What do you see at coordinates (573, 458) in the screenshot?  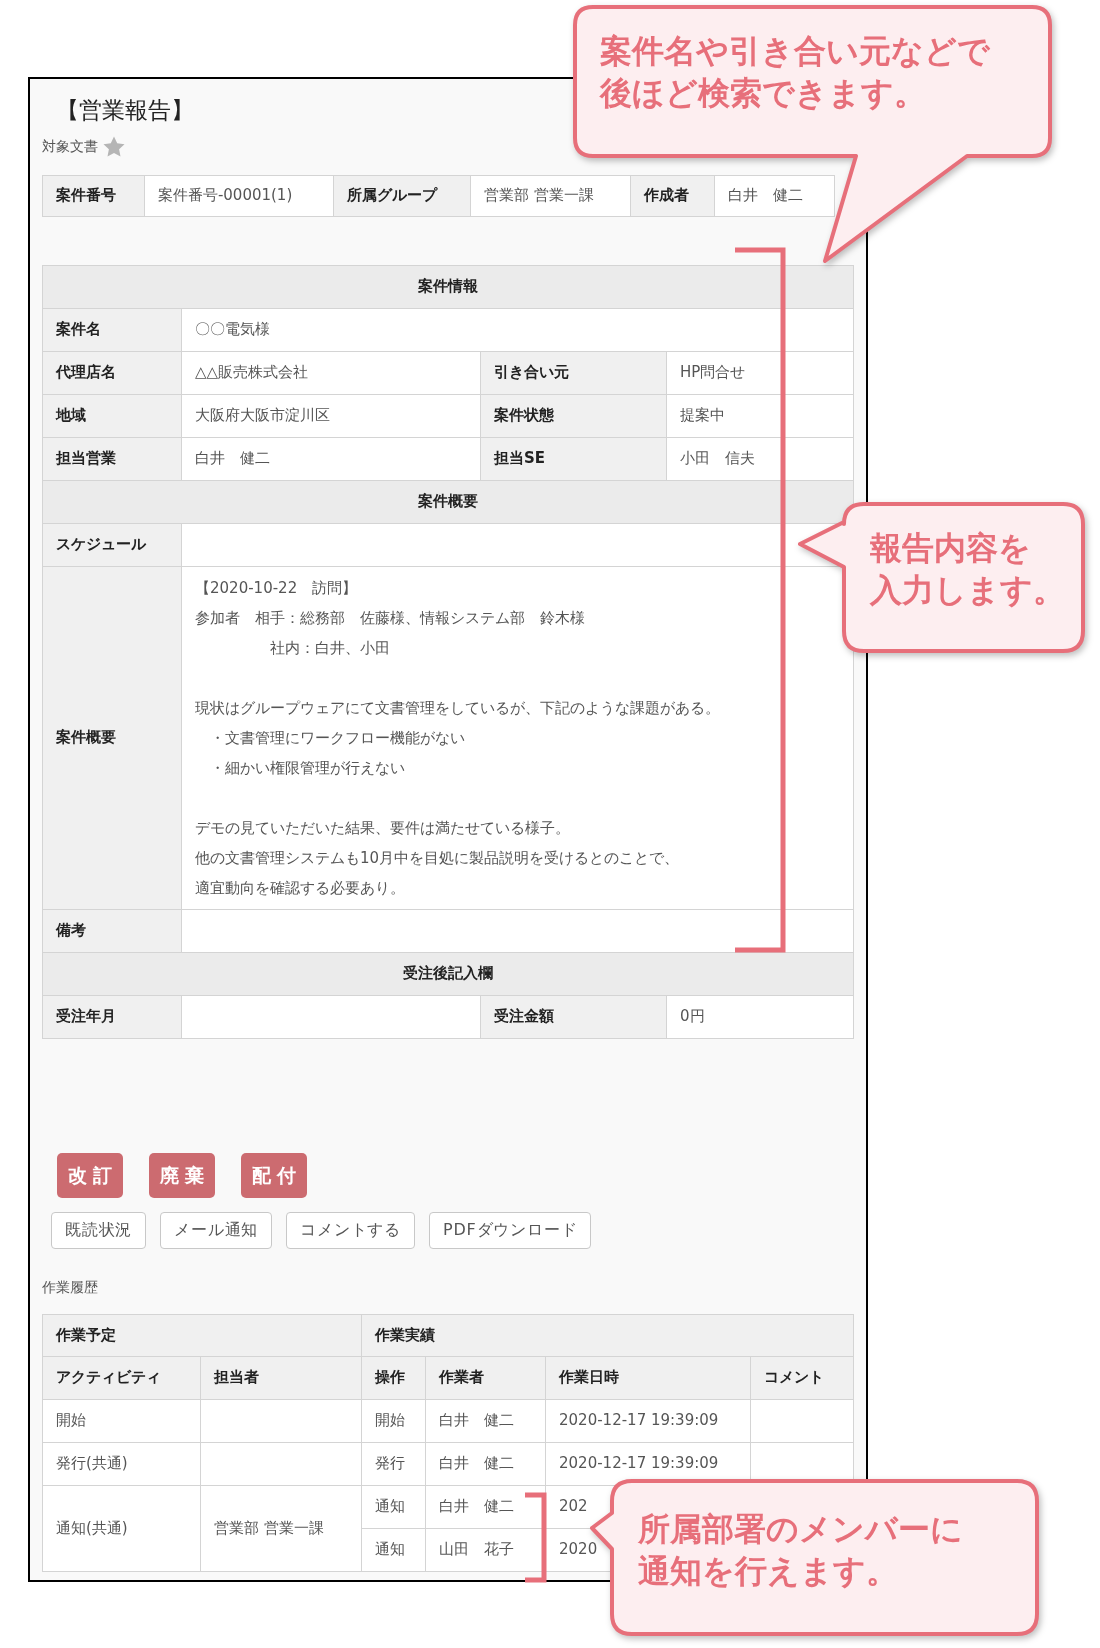 I see `field-label: 担当SE` at bounding box center [573, 458].